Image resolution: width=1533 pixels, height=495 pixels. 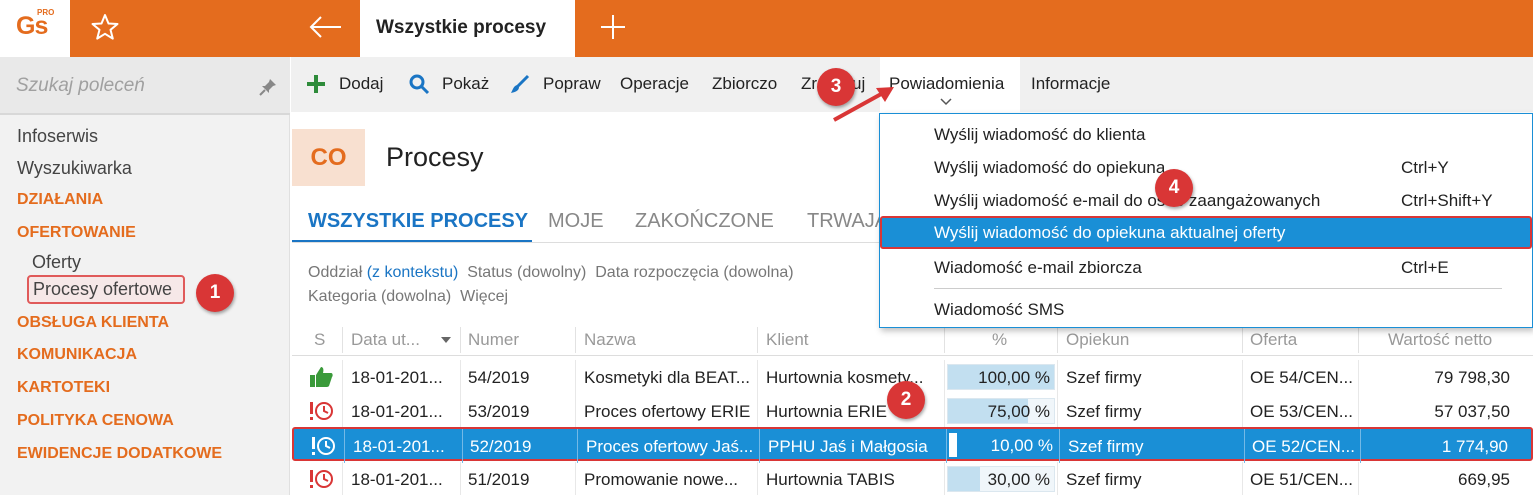 What do you see at coordinates (74, 168) in the screenshot?
I see `sidebar-item-wyszukiwarka: Wyszukiwarka` at bounding box center [74, 168].